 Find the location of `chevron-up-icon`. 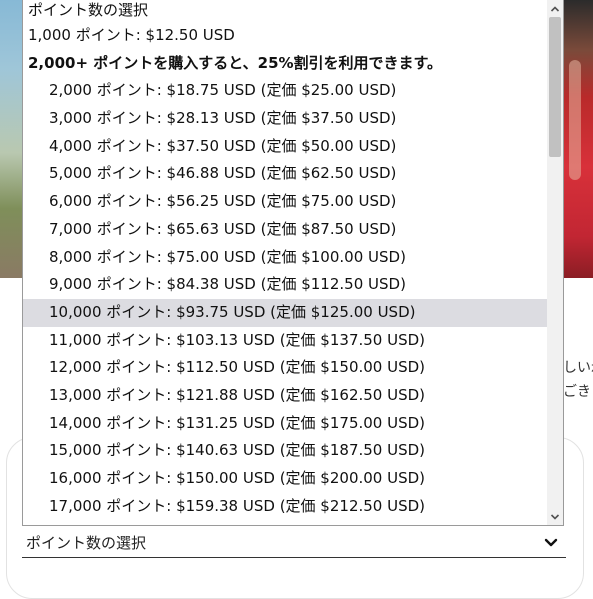

chevron-up-icon is located at coordinates (555, 8).